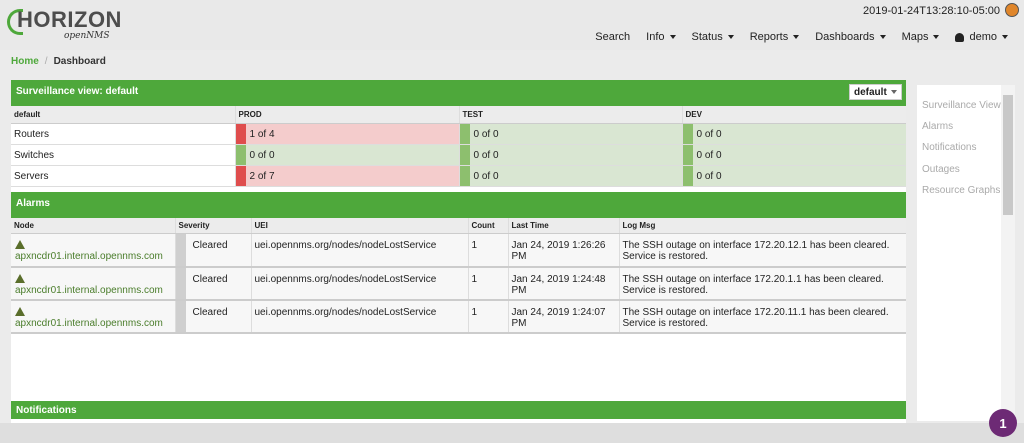  I want to click on nav-reports: Reports, so click(775, 37).